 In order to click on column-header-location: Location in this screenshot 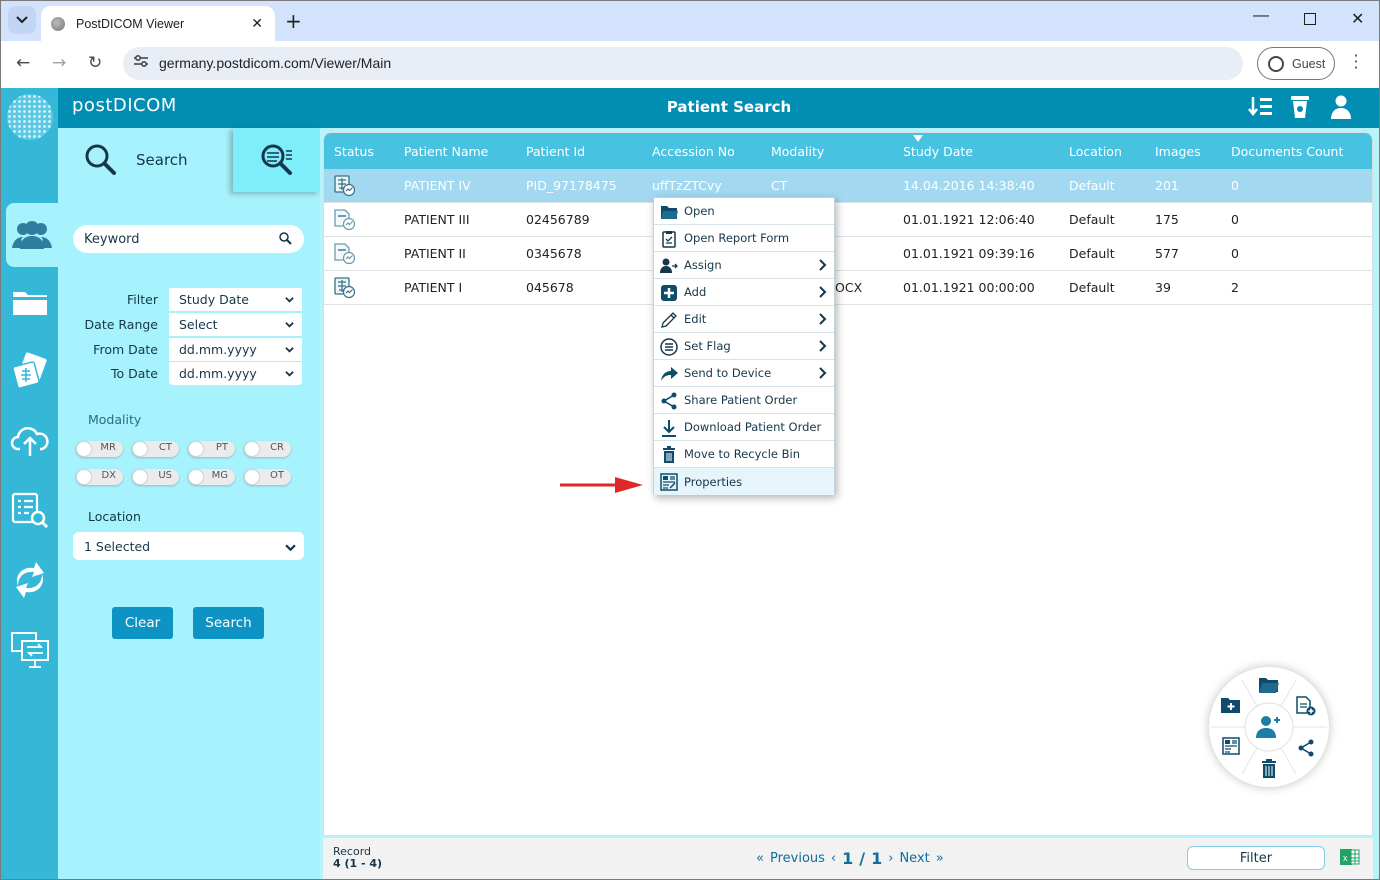, I will do `click(1095, 151)`.